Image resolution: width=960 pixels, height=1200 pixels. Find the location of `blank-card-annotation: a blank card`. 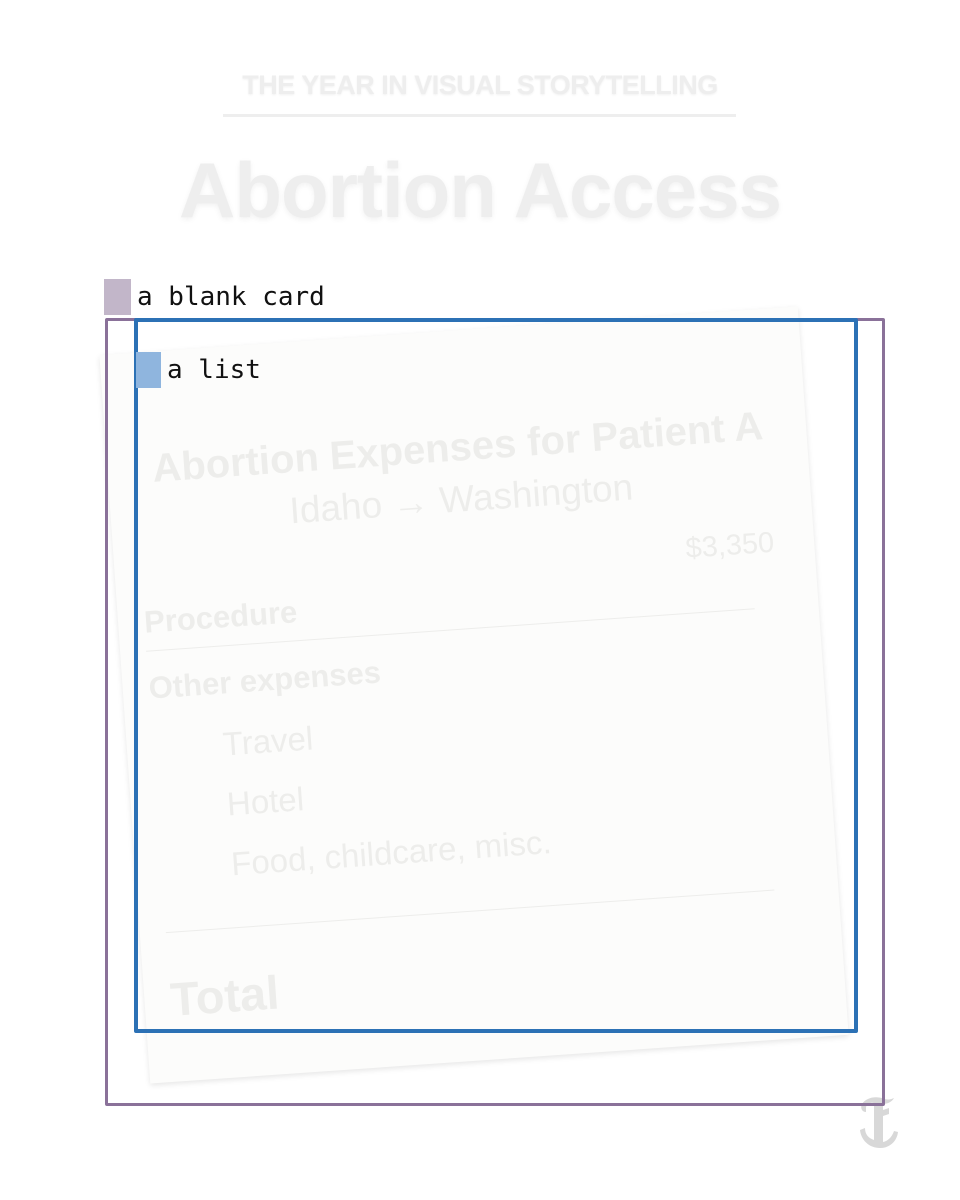

blank-card-annotation: a blank card is located at coordinates (214, 297).